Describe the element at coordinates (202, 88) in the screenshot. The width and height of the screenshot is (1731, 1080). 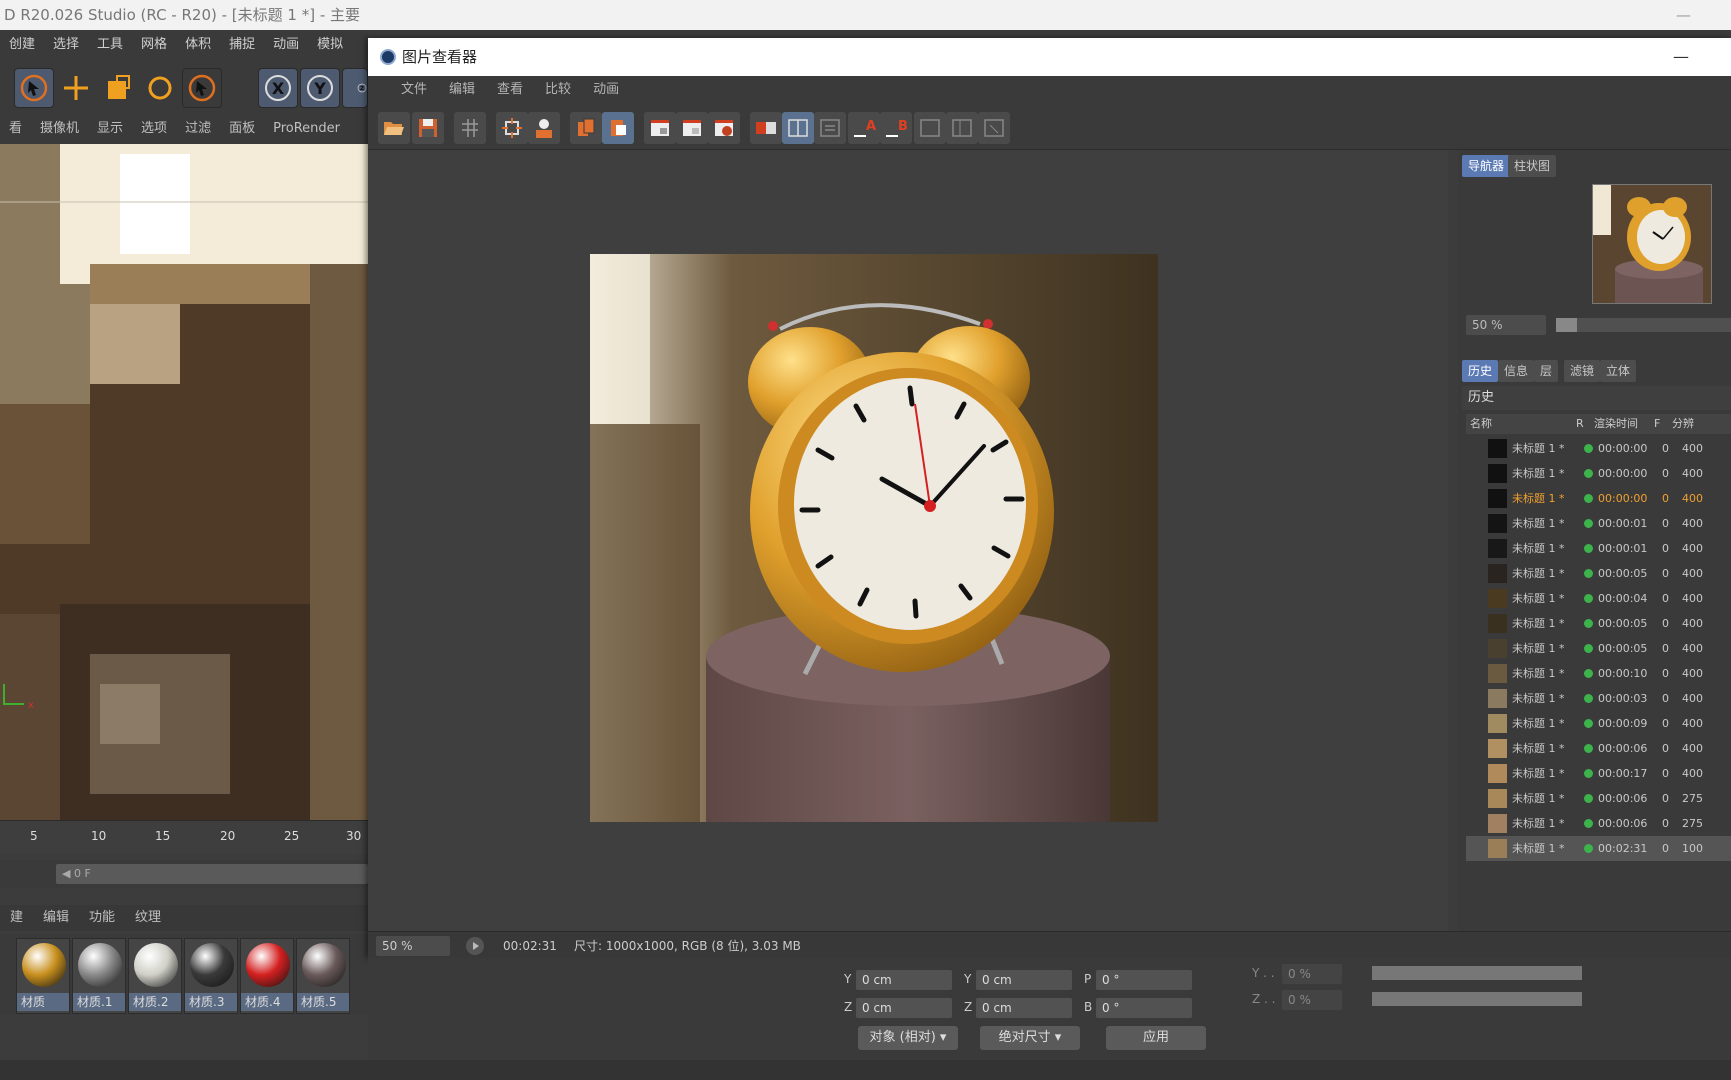
I see `select-tool-button` at that location.